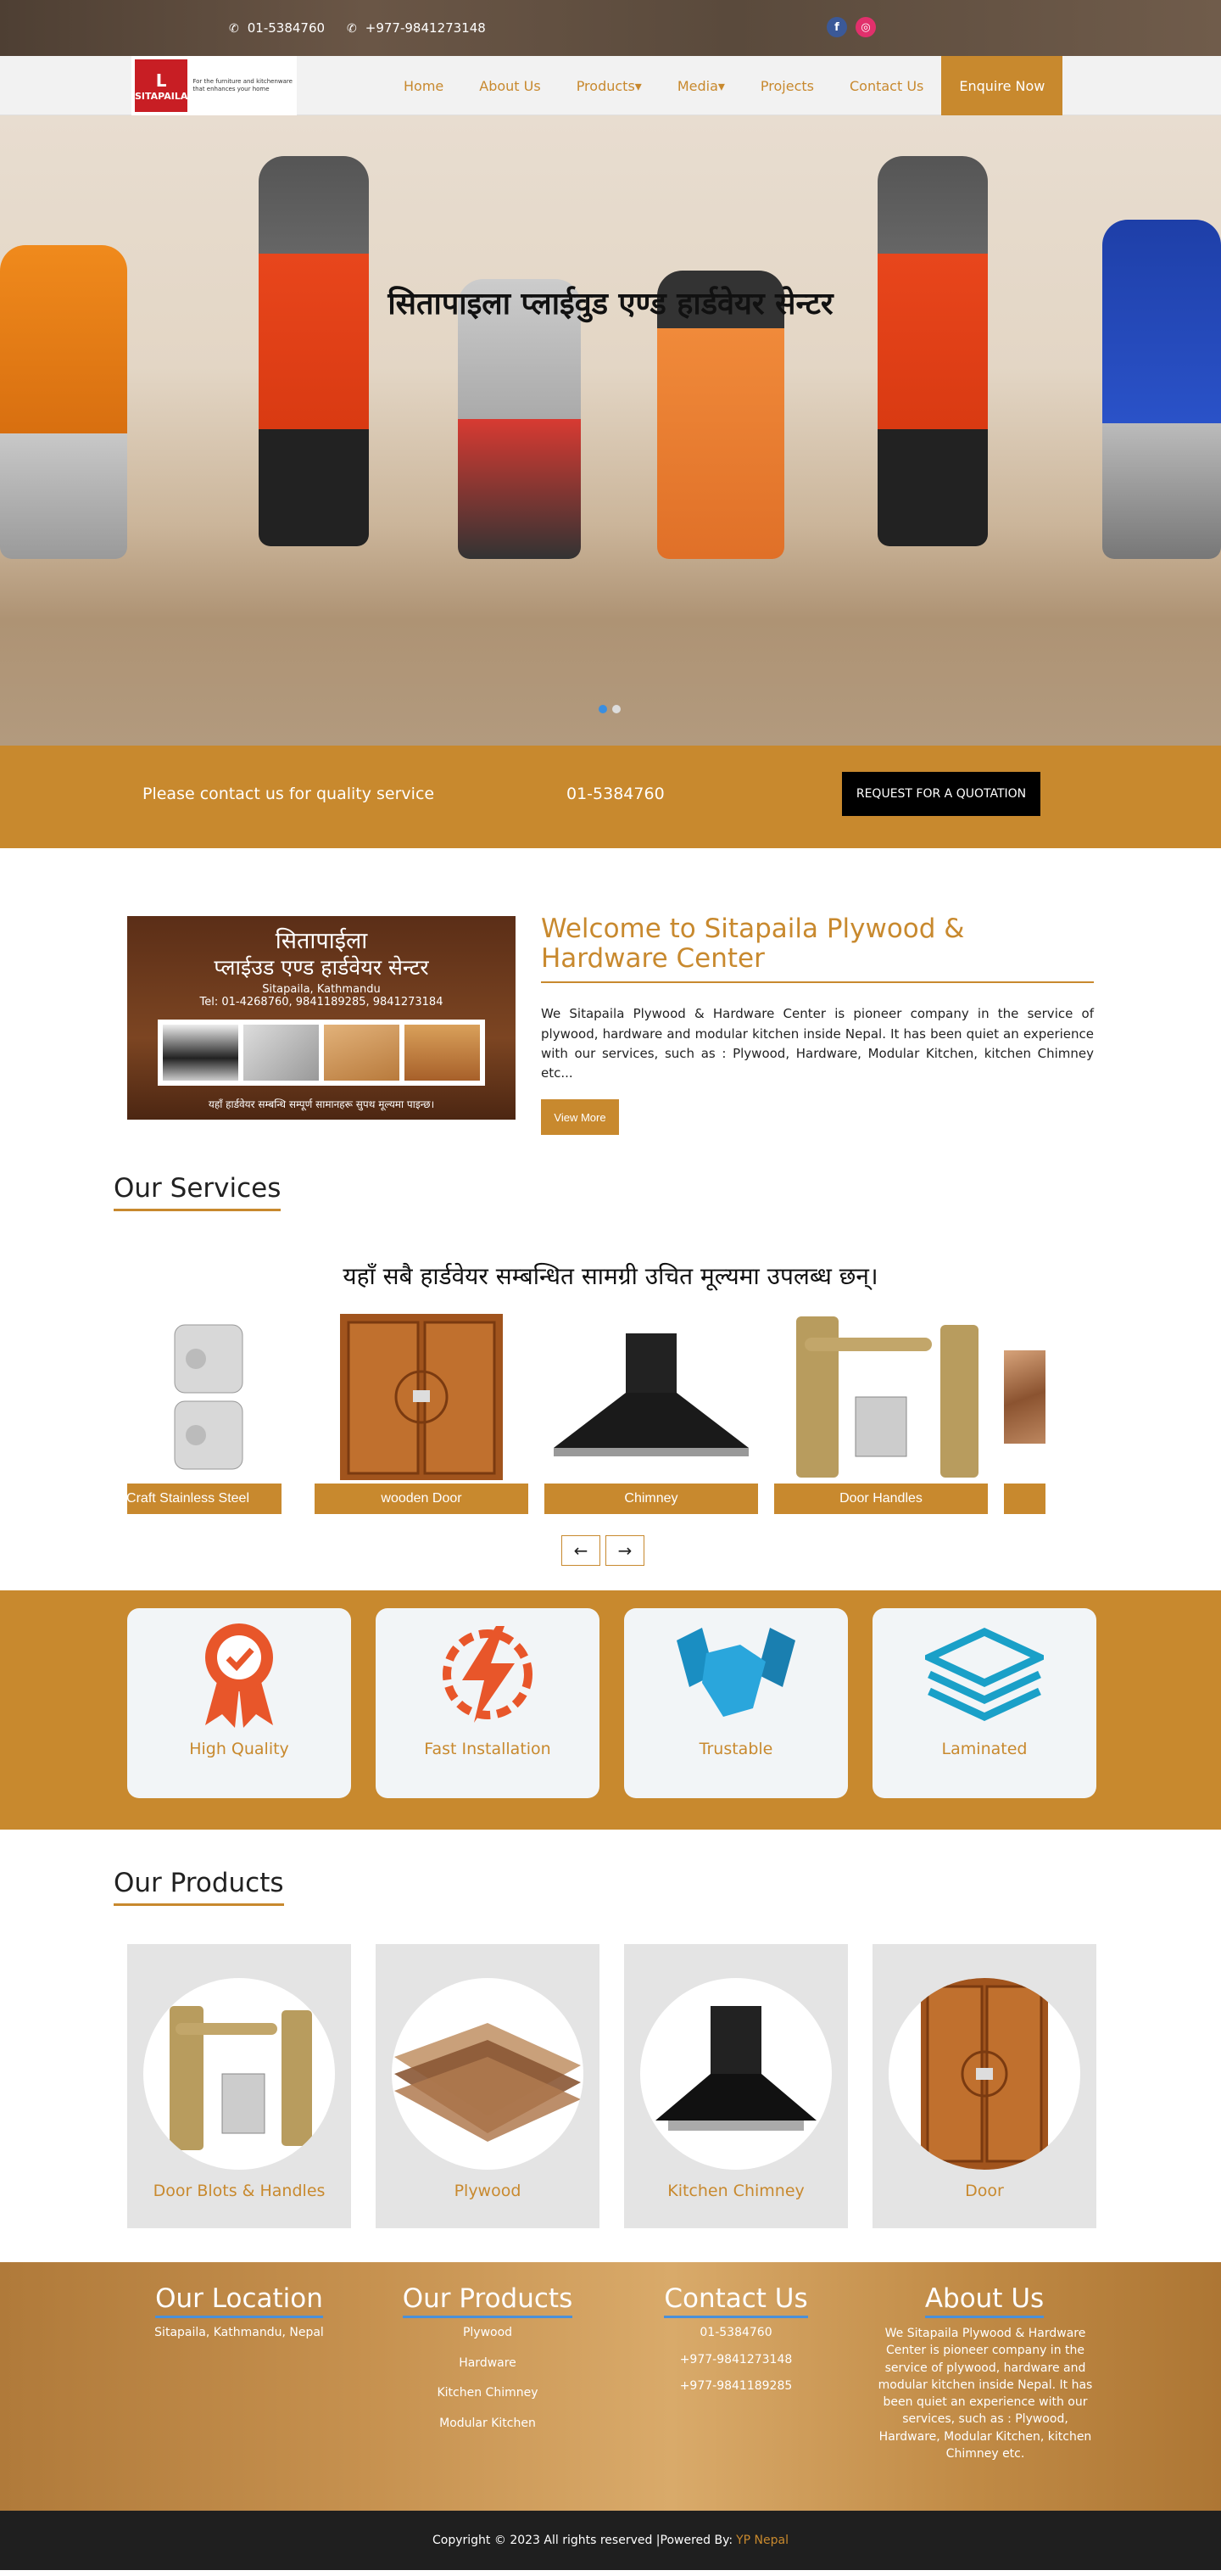 Image resolution: width=1221 pixels, height=2576 pixels. What do you see at coordinates (321, 967) in the screenshot?
I see `banner-heading-2: प्लाईउड एण्ड हार्डवेयर सेन्टर` at bounding box center [321, 967].